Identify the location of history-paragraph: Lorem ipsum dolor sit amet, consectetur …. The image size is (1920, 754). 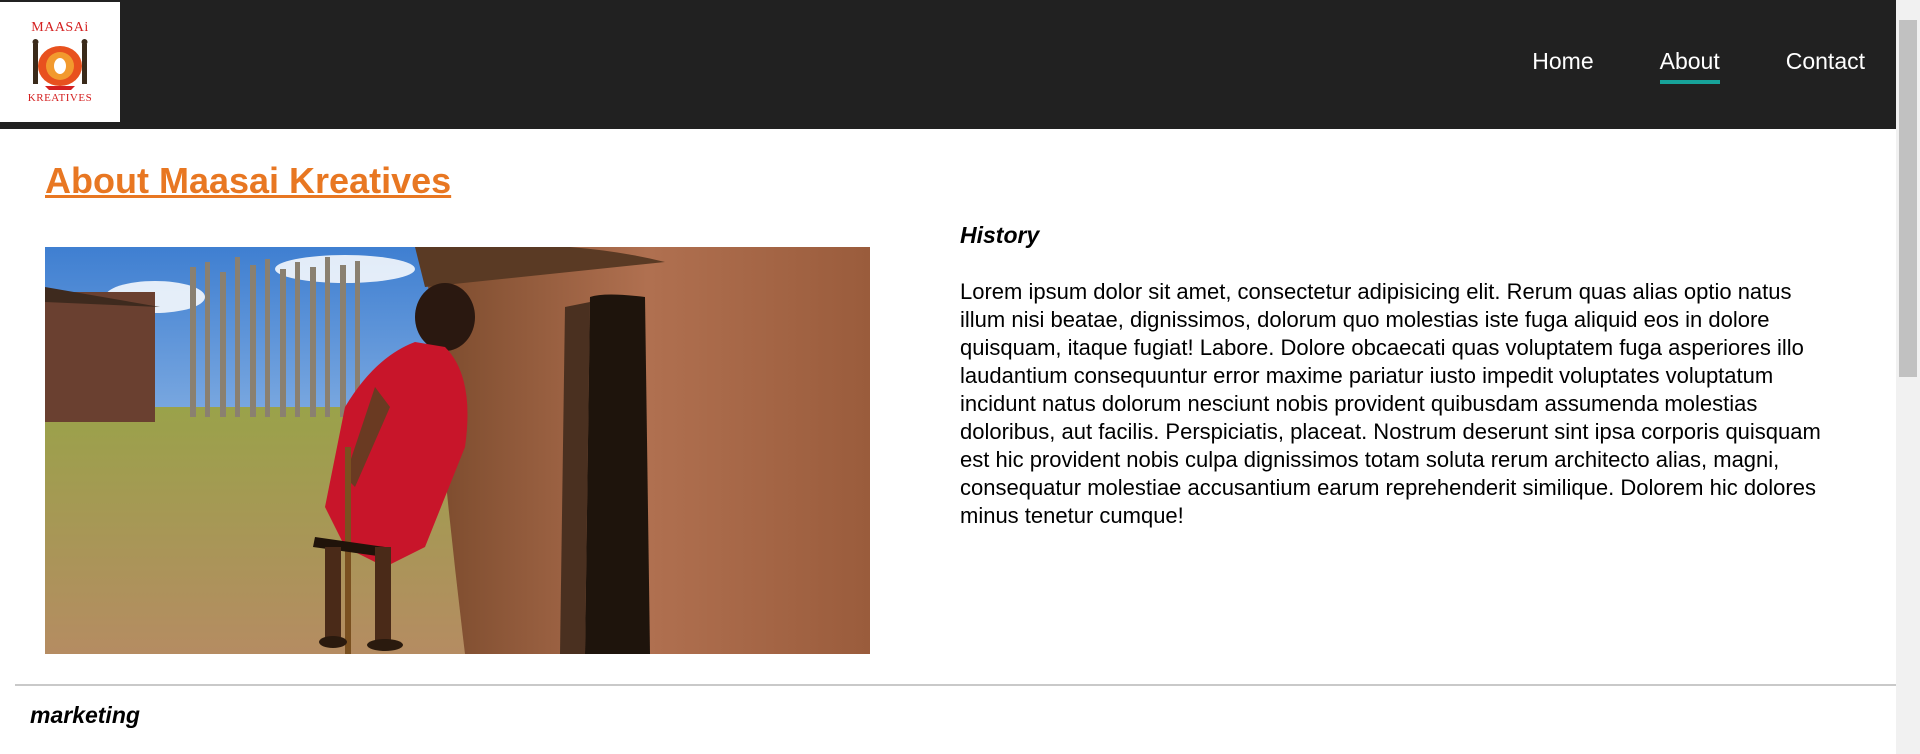
(1390, 403).